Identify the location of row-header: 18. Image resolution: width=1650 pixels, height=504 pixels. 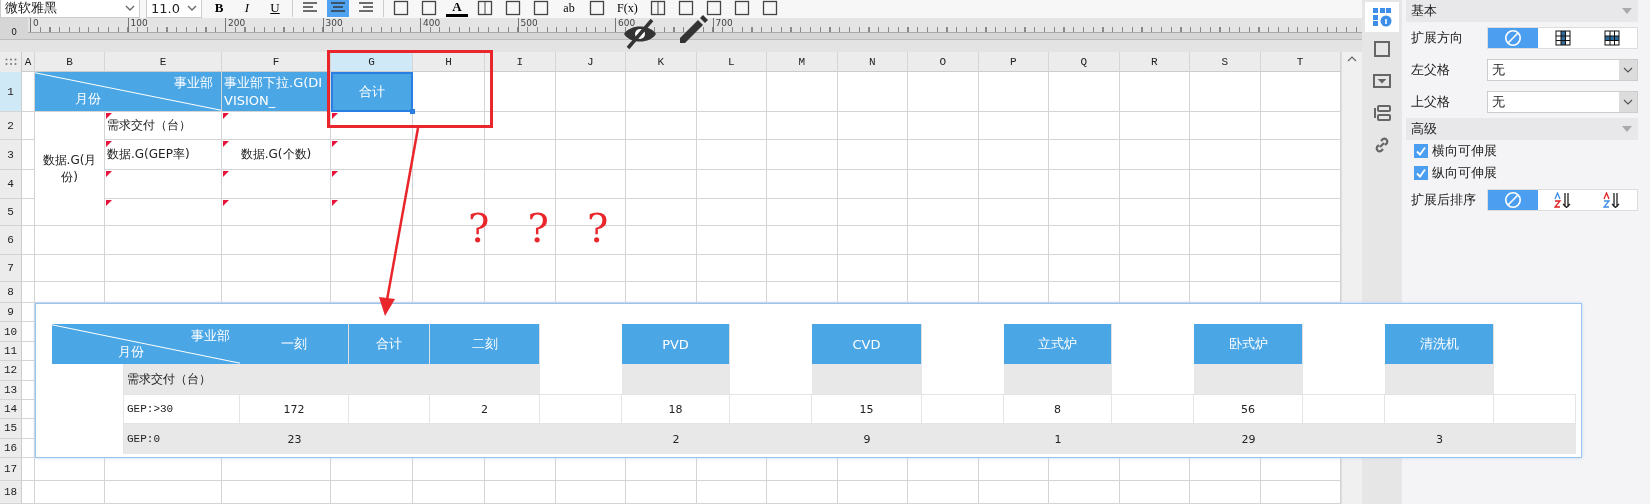
(11, 492).